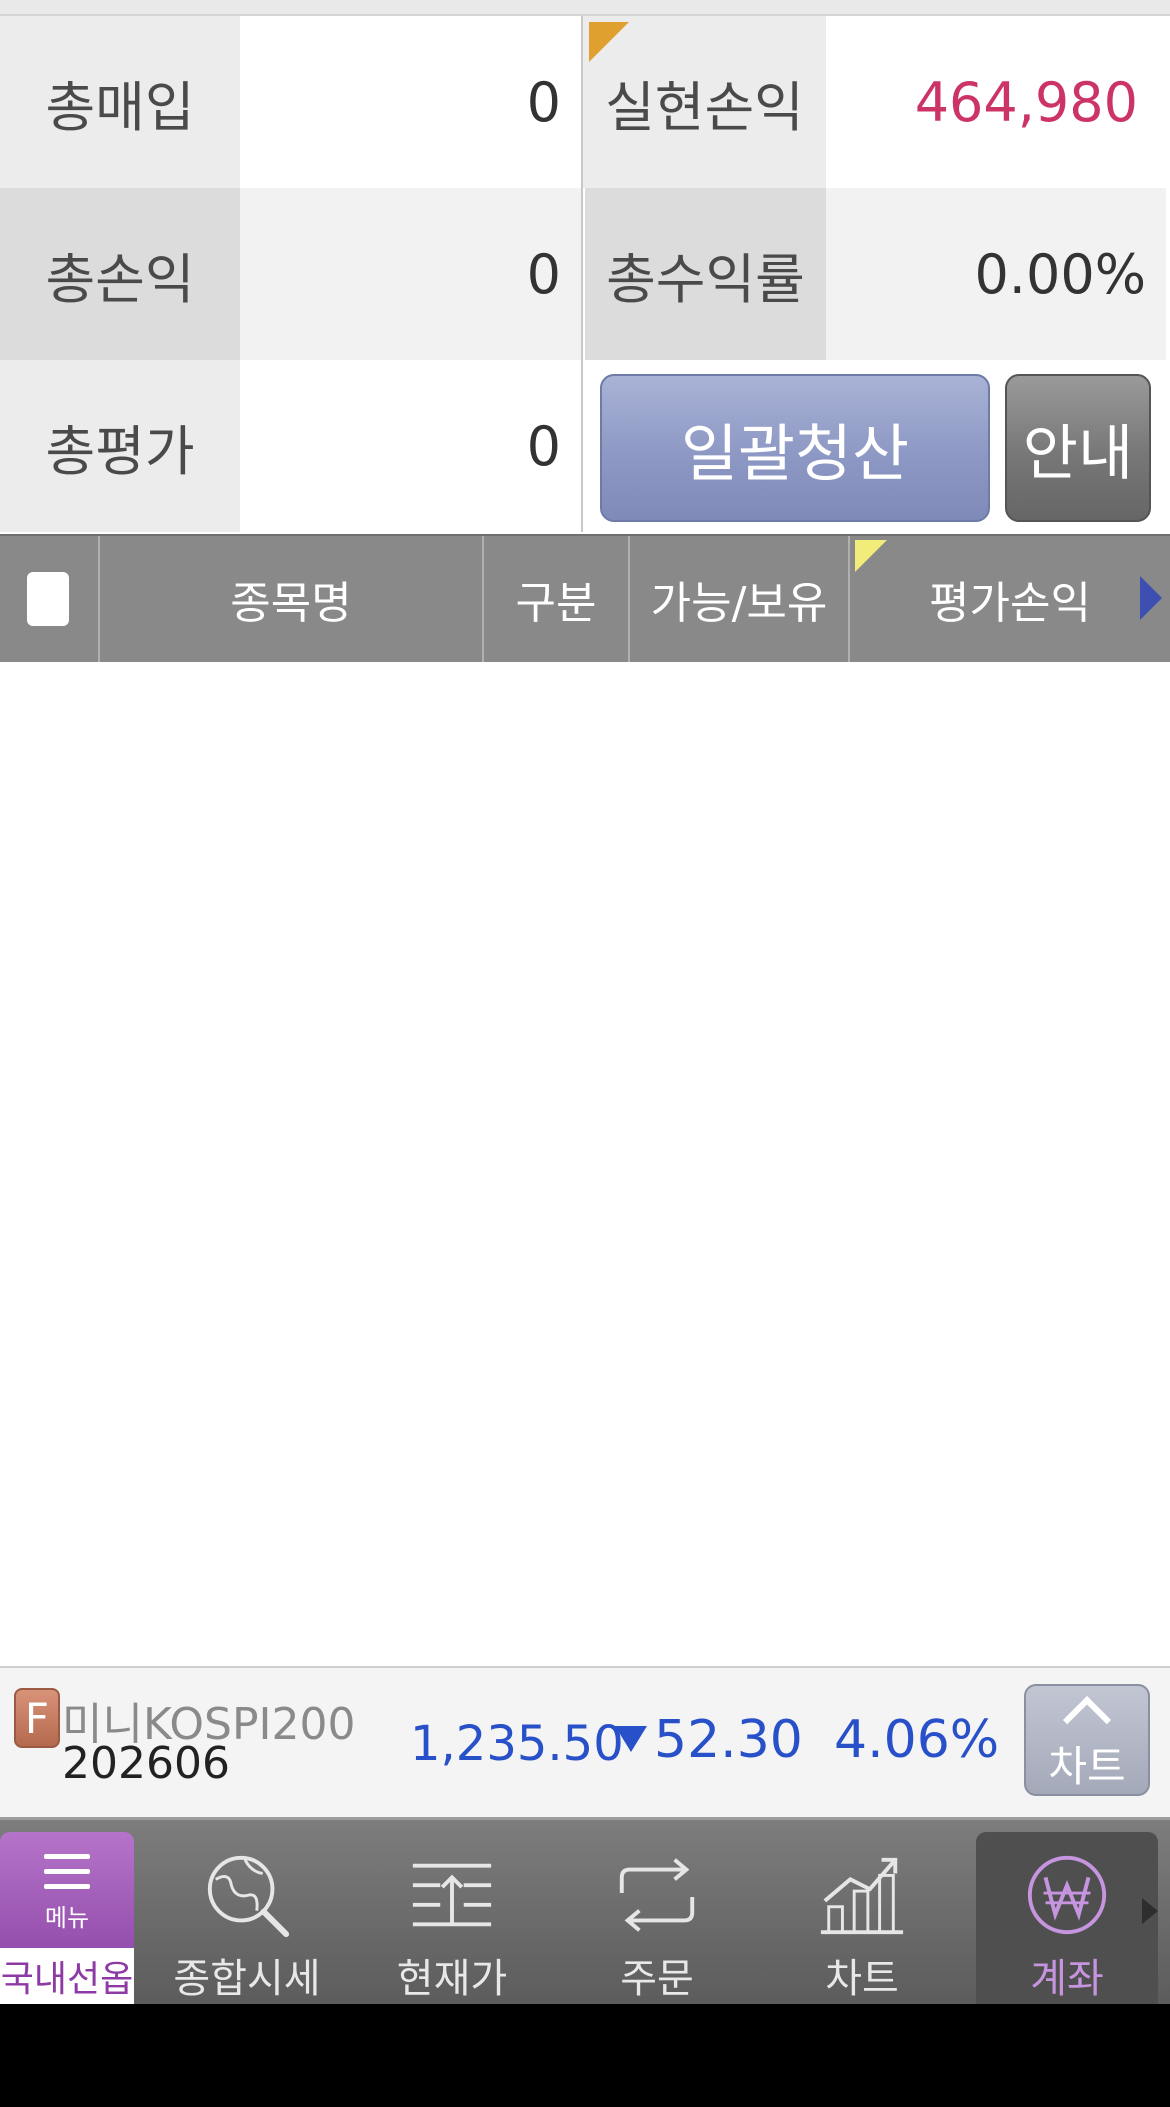 This screenshot has height=2107, width=1170. Describe the element at coordinates (67, 1976) in the screenshot. I see `menu-sub-label: 국내선옵` at that location.